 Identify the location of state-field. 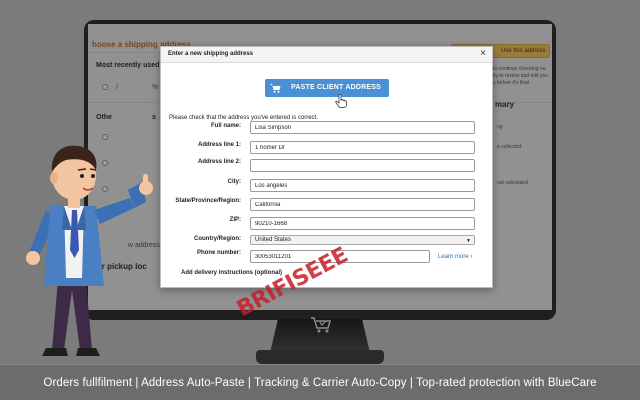
(362, 204).